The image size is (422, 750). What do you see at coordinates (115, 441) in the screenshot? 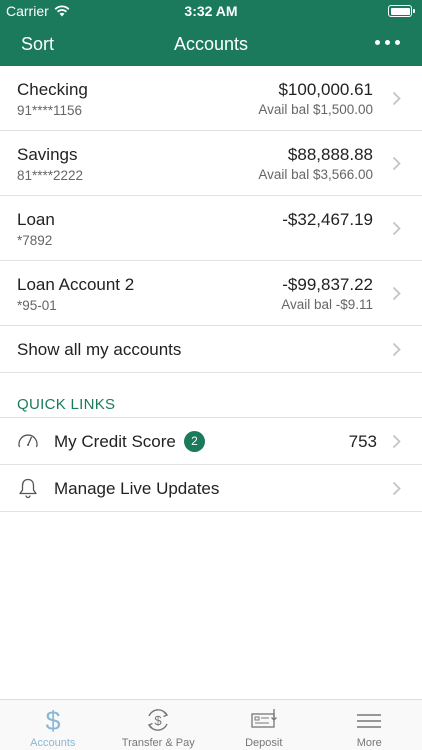
I see `credit-score-label: My Credit Score` at bounding box center [115, 441].